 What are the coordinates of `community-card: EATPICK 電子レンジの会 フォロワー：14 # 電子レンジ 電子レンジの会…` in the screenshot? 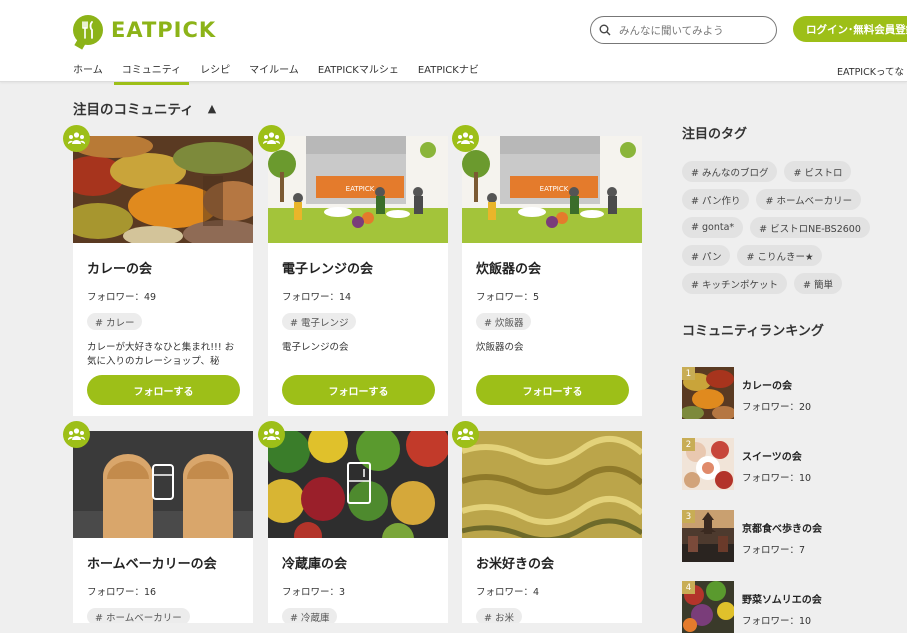 It's located at (358, 276).